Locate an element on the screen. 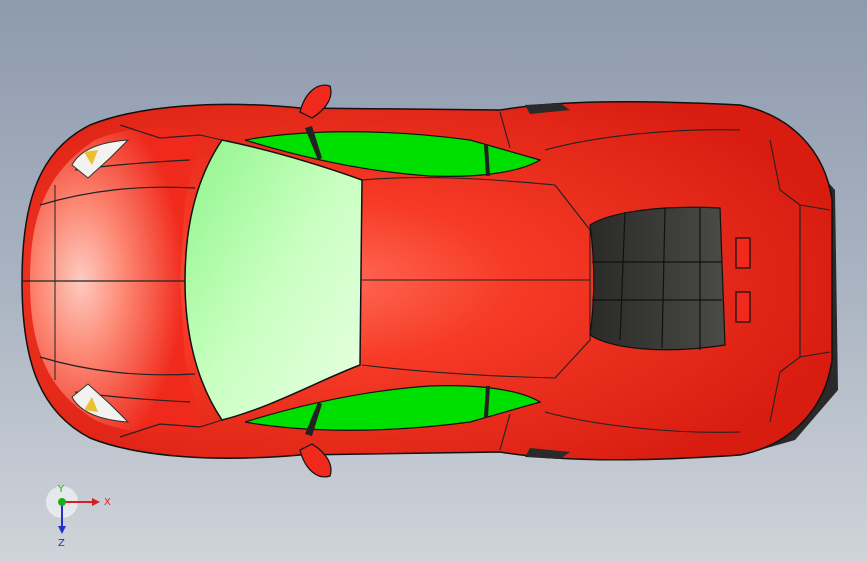  axis-triad: X Y Z is located at coordinates (78, 516).